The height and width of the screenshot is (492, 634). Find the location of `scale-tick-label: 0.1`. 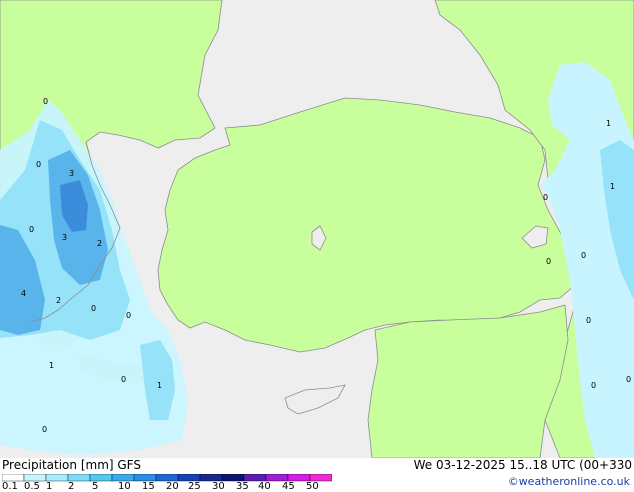

scale-tick-label: 0.1 is located at coordinates (10, 486).